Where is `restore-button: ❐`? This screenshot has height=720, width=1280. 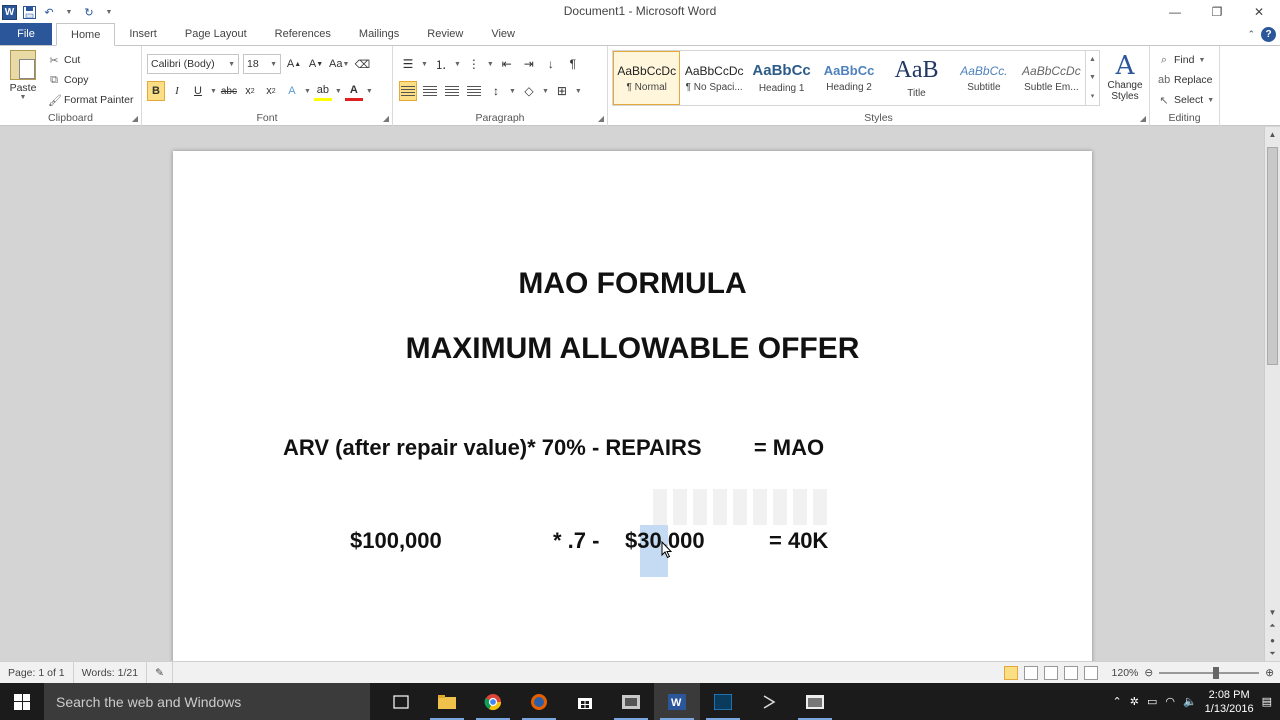 restore-button: ❐ is located at coordinates (1217, 12).